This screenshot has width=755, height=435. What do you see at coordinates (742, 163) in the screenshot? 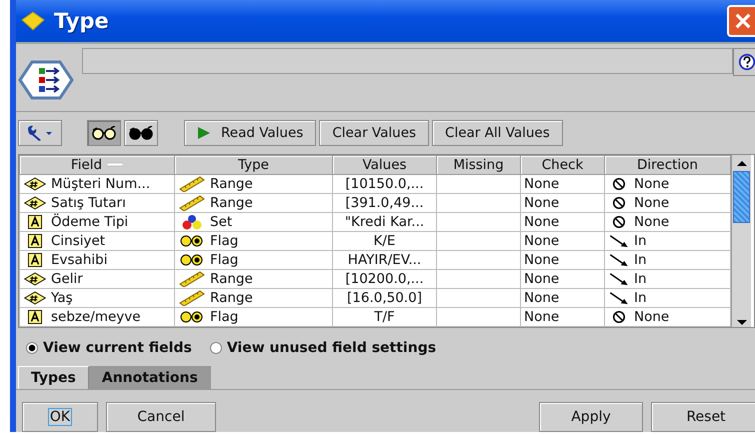
I see `scroll-up-icon` at bounding box center [742, 163].